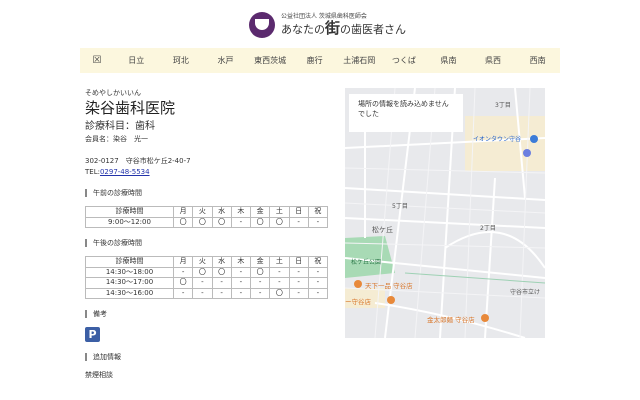 The height and width of the screenshot is (400, 640). Describe the element at coordinates (210, 193) in the screenshot. I see `am-hours-heading: 午前の診療時間` at that location.